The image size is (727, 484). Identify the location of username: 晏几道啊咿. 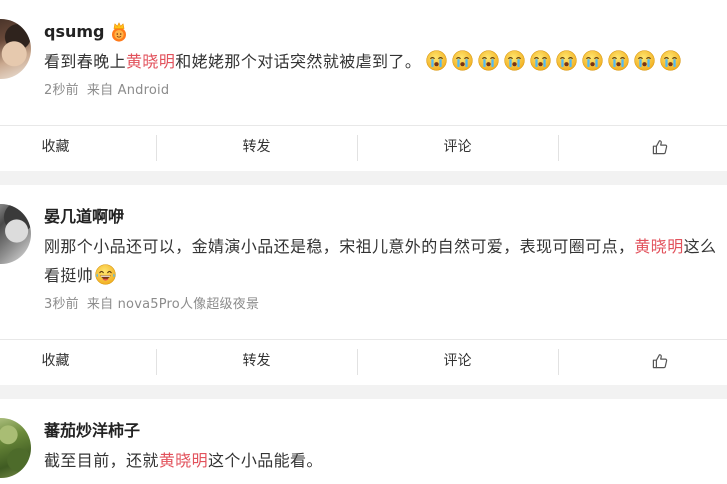
(84, 217).